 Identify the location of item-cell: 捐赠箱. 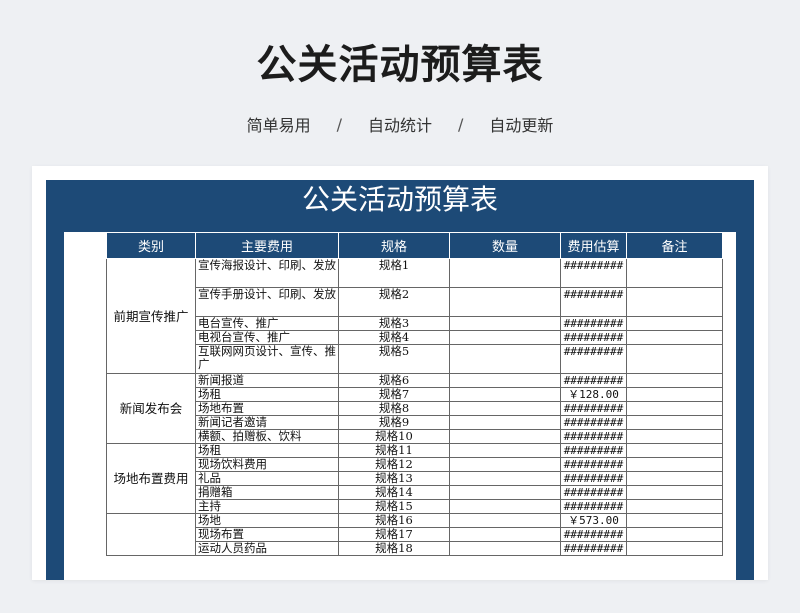
(267, 492).